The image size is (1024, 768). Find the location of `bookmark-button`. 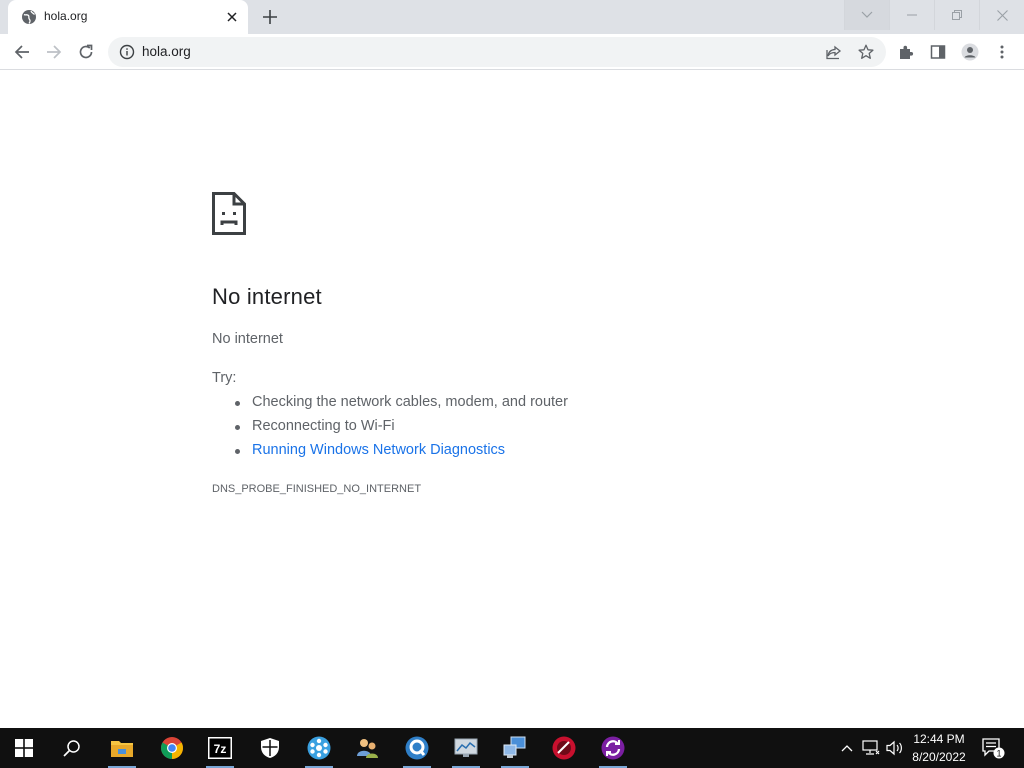

bookmark-button is located at coordinates (866, 52).